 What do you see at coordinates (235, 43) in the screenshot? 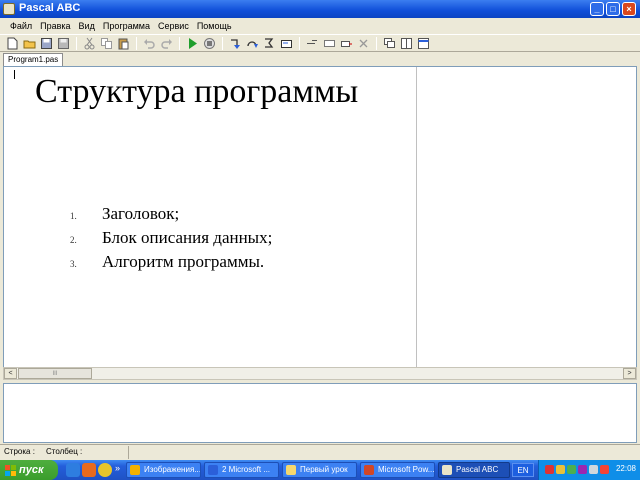
I see `step-into-icon` at bounding box center [235, 43].